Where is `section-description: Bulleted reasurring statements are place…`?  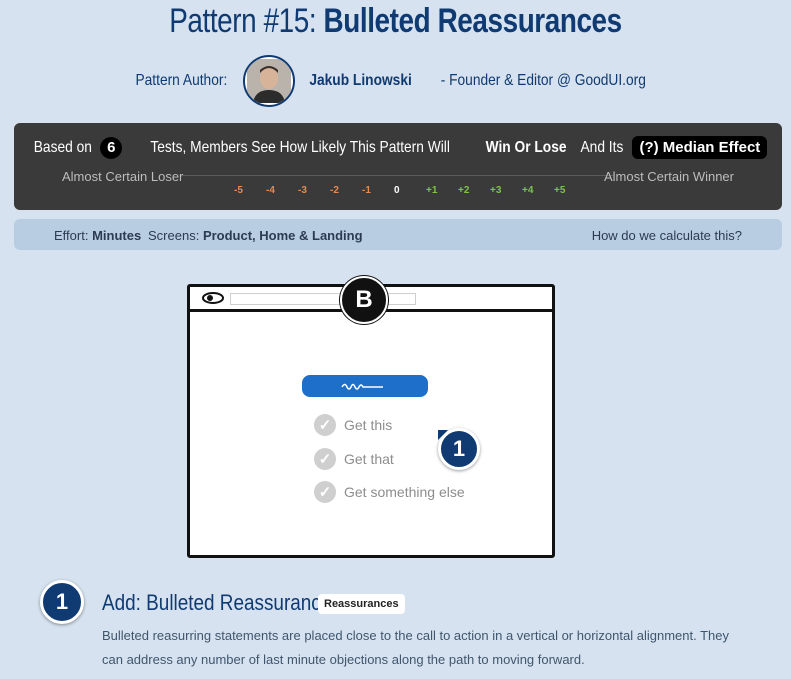
section-description: Bulleted reasurring statements are place… is located at coordinates (415, 647).